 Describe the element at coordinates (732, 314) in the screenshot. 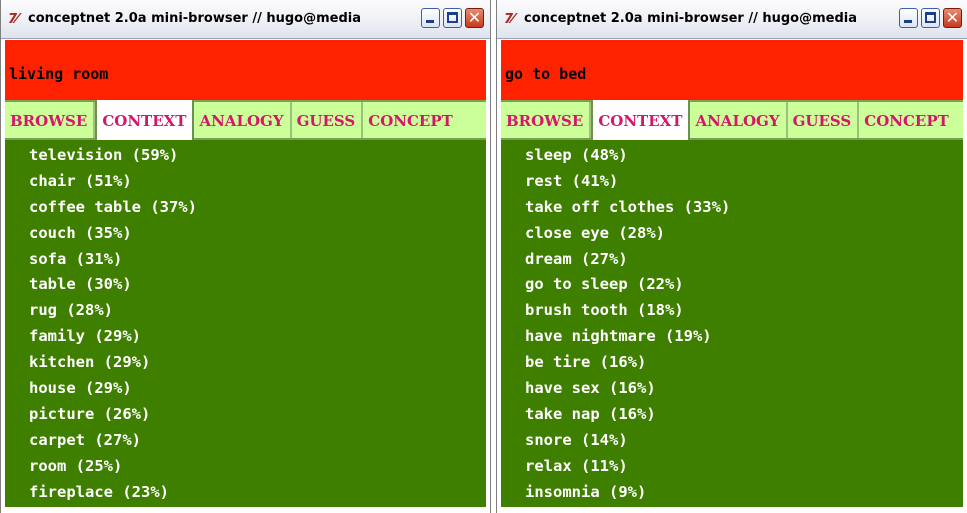

I see `list-item: brush tooth (18%)` at that location.